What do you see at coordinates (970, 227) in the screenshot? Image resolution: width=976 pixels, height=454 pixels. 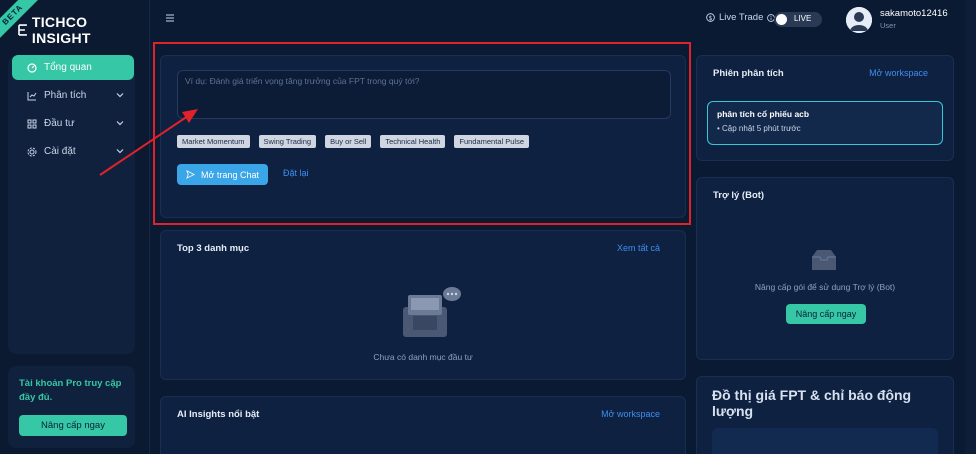 I see `scrollbar` at bounding box center [970, 227].